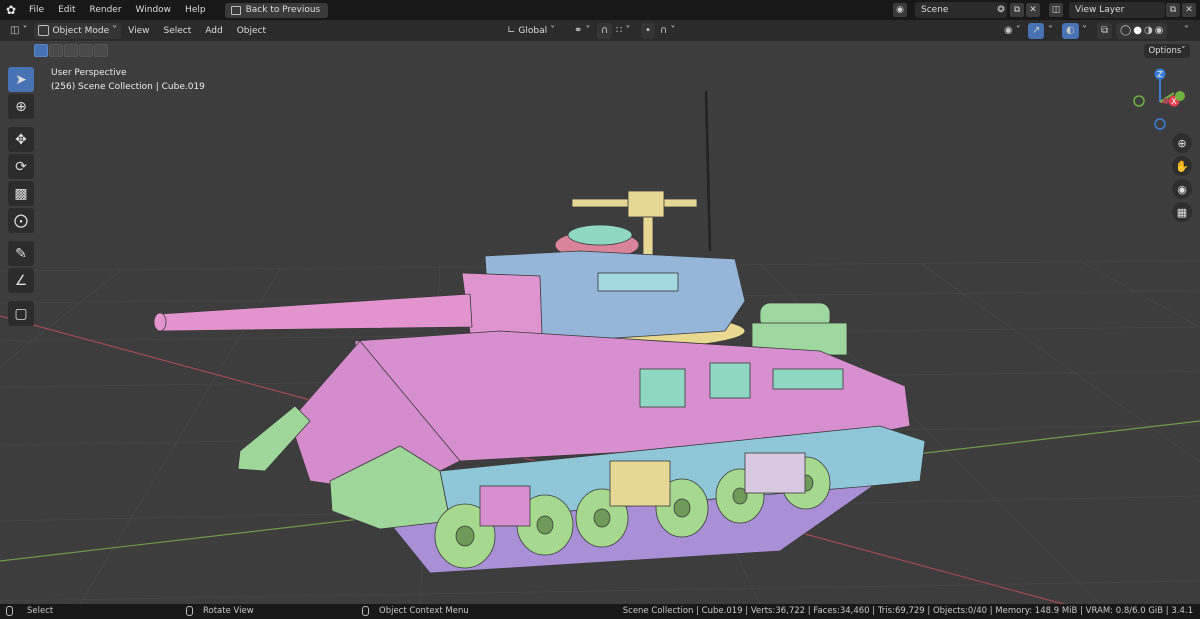  What do you see at coordinates (900, 10) in the screenshot?
I see `scene-selector-icon: ◉` at bounding box center [900, 10].